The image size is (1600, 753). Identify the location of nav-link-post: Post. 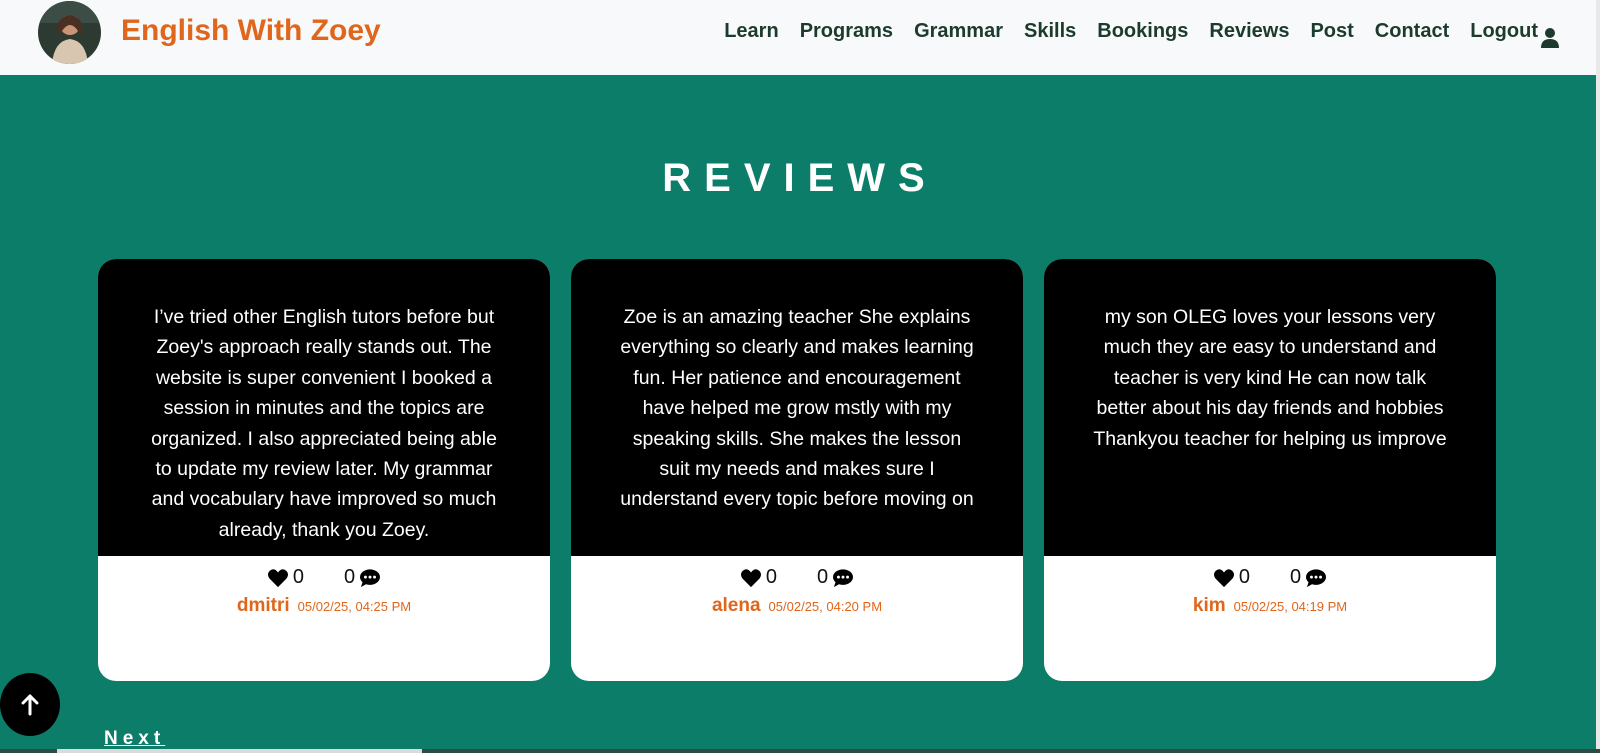
(1331, 31).